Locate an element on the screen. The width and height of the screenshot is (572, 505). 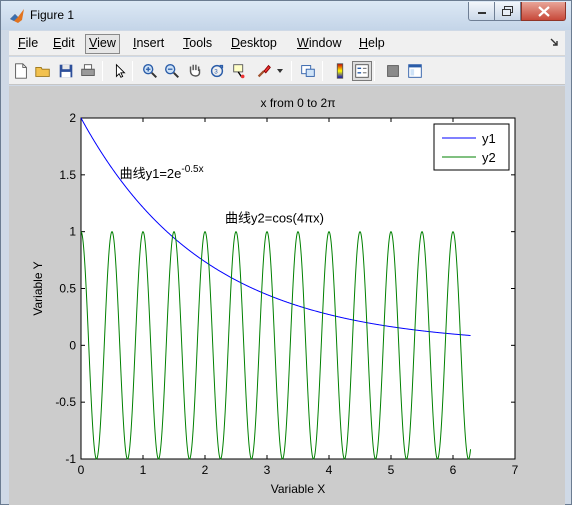
y-tick-label: 1 is located at coordinates (72, 232).